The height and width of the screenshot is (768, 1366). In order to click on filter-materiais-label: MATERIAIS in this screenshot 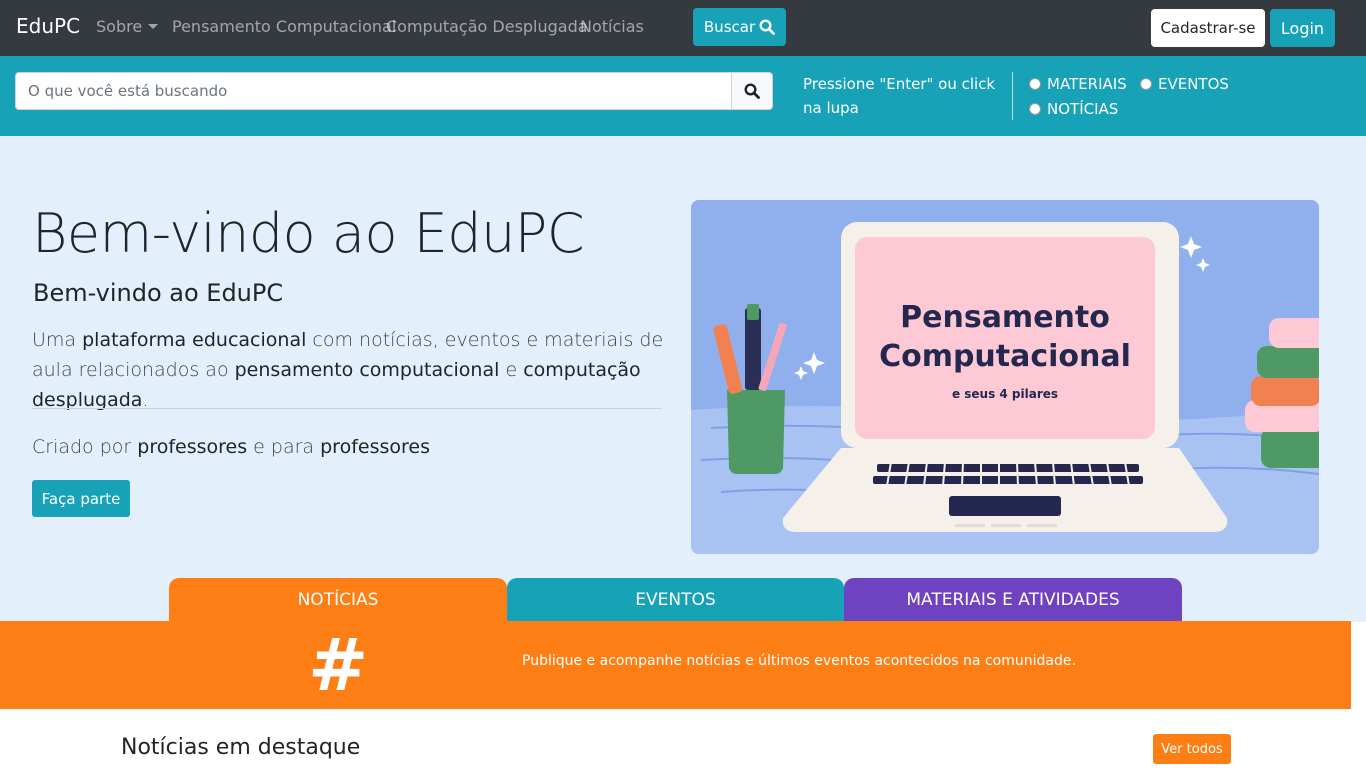, I will do `click(1087, 84)`.